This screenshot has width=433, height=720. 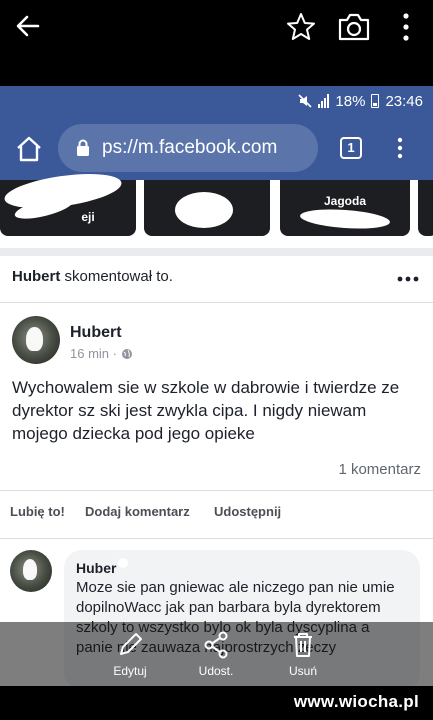 What do you see at coordinates (118, 276) in the screenshot?
I see `activity-action: skomentował to.` at bounding box center [118, 276].